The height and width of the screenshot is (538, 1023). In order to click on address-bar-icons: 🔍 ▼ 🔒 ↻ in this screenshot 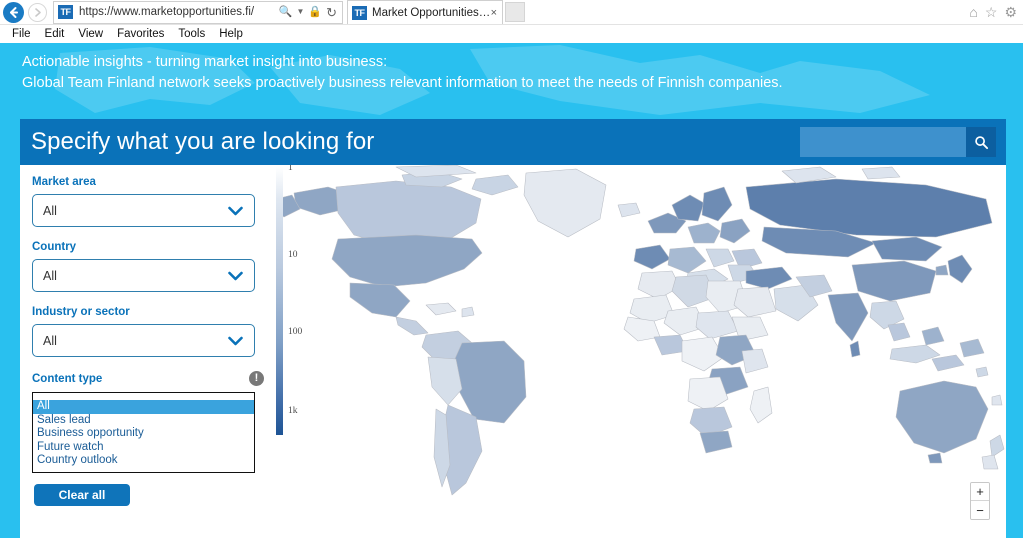, I will do `click(308, 12)`.